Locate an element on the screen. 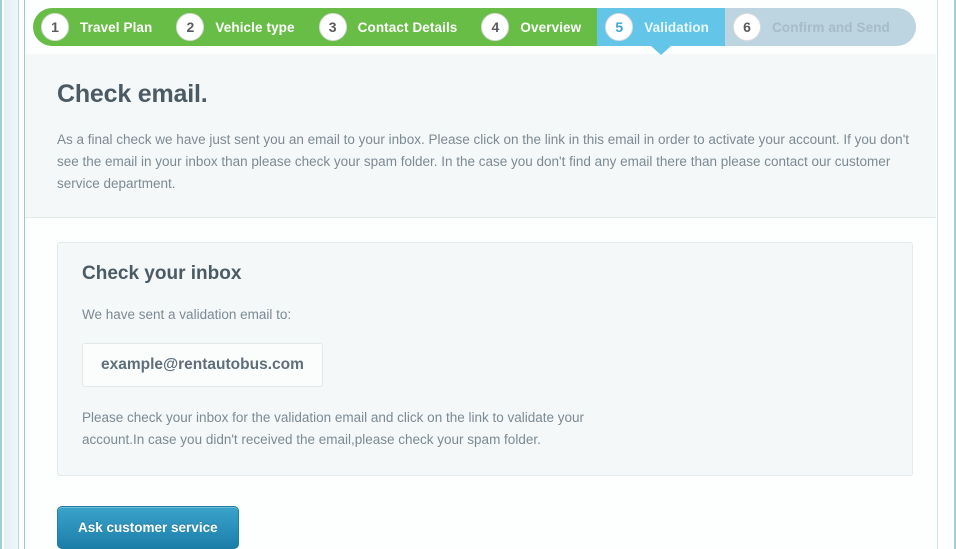  step-label: Contact Details is located at coordinates (407, 27).